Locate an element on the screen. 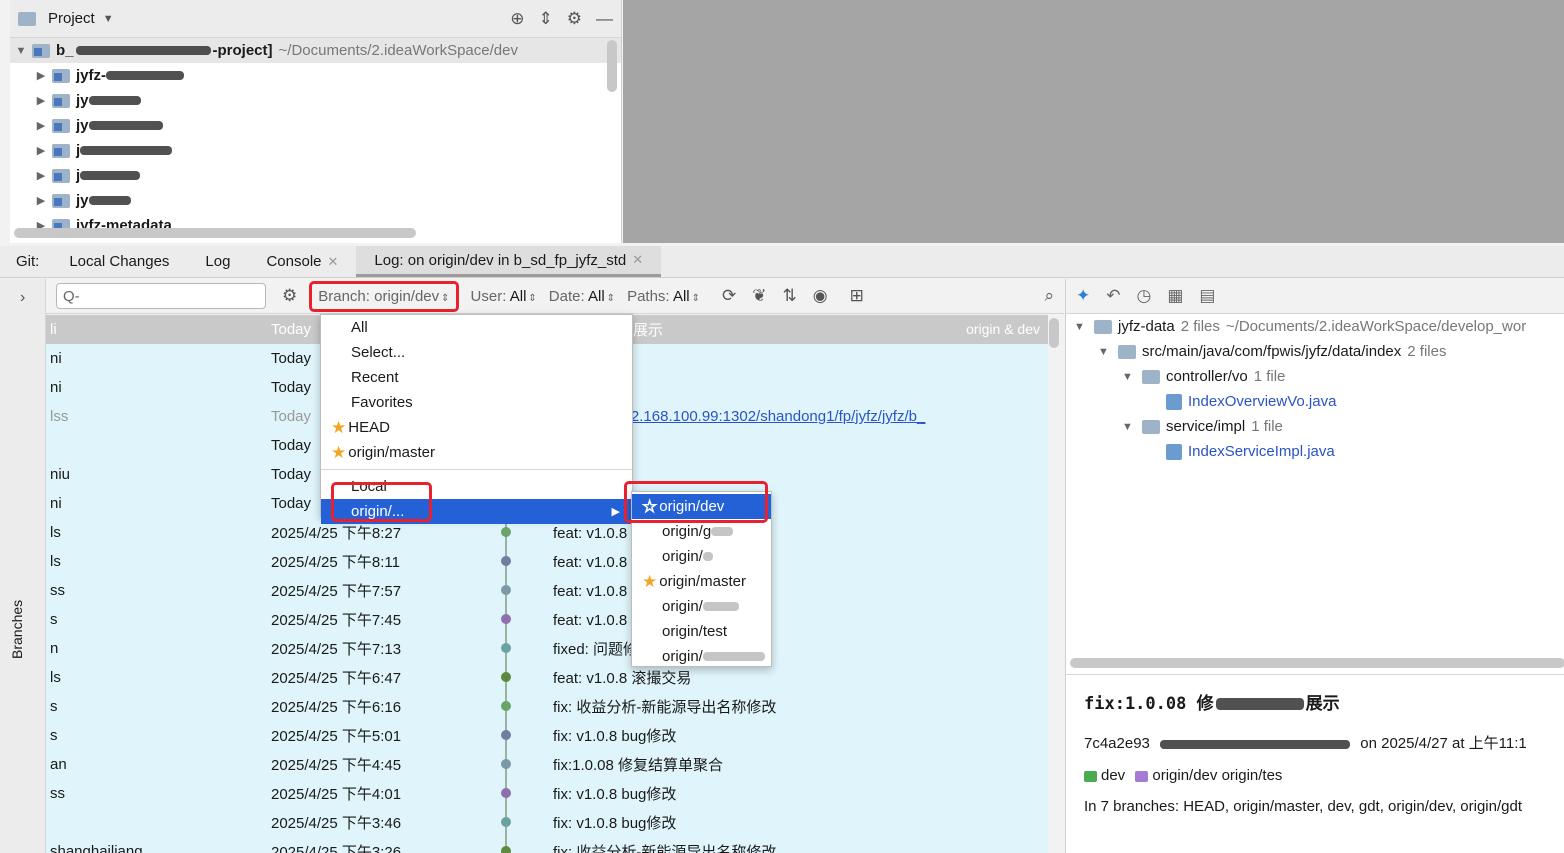 The width and height of the screenshot is (1564, 853). menu-item-origin-master: ★ origin/master is located at coordinates (476, 452).